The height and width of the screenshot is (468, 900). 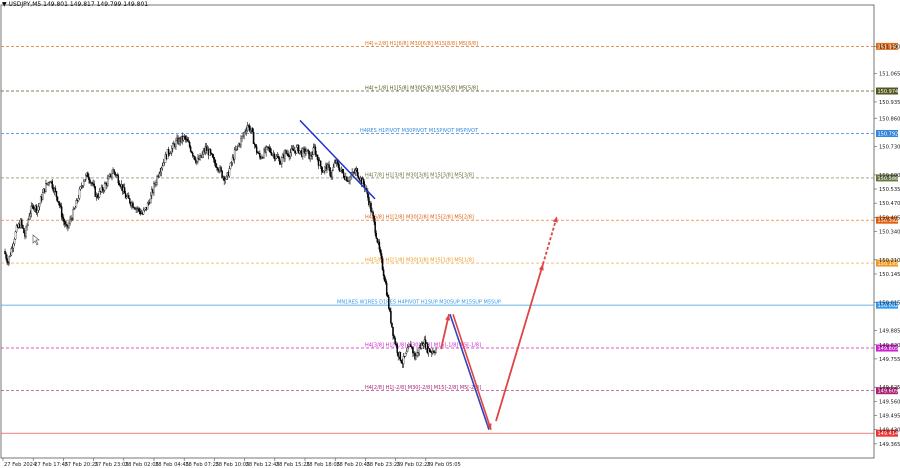 I want to click on y-tick-label: 150.145, so click(x=889, y=275).